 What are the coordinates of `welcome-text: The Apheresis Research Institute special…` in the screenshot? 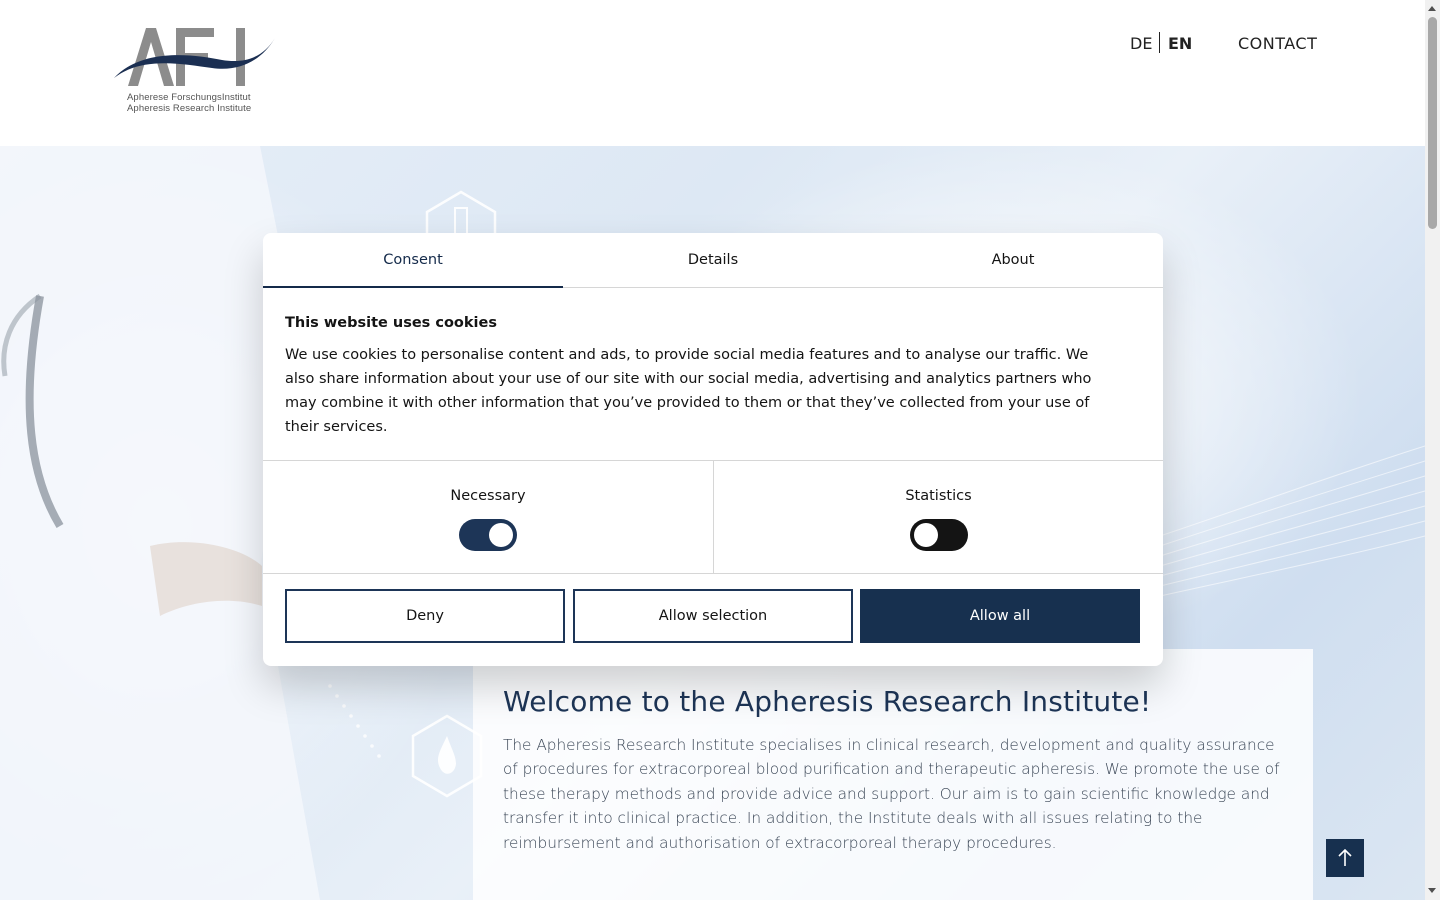 It's located at (891, 794).